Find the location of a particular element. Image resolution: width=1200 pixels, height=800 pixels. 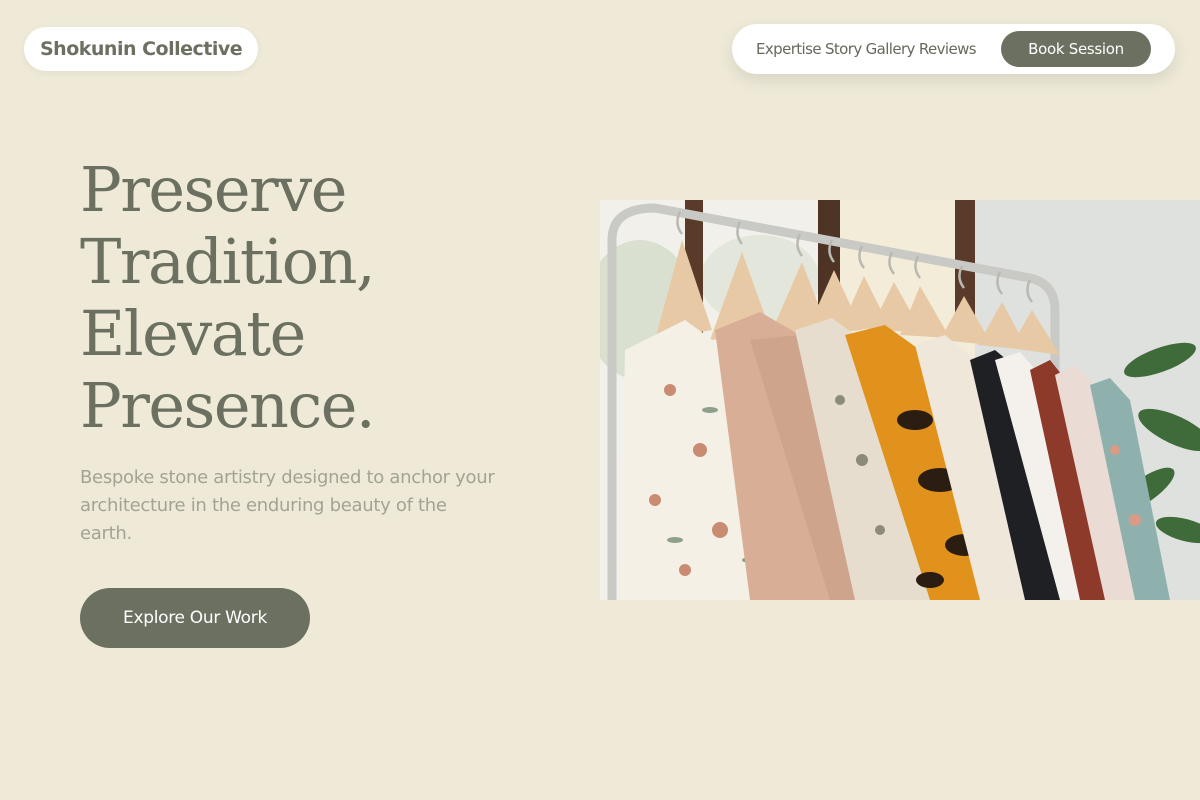

brand-logo: Shokunin Collective is located at coordinates (141, 49).